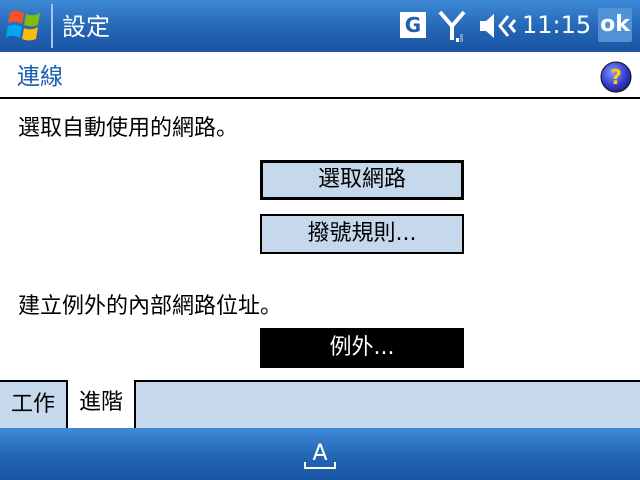 This screenshot has width=640, height=480. Describe the element at coordinates (40, 77) in the screenshot. I see `page-title: 連線` at that location.